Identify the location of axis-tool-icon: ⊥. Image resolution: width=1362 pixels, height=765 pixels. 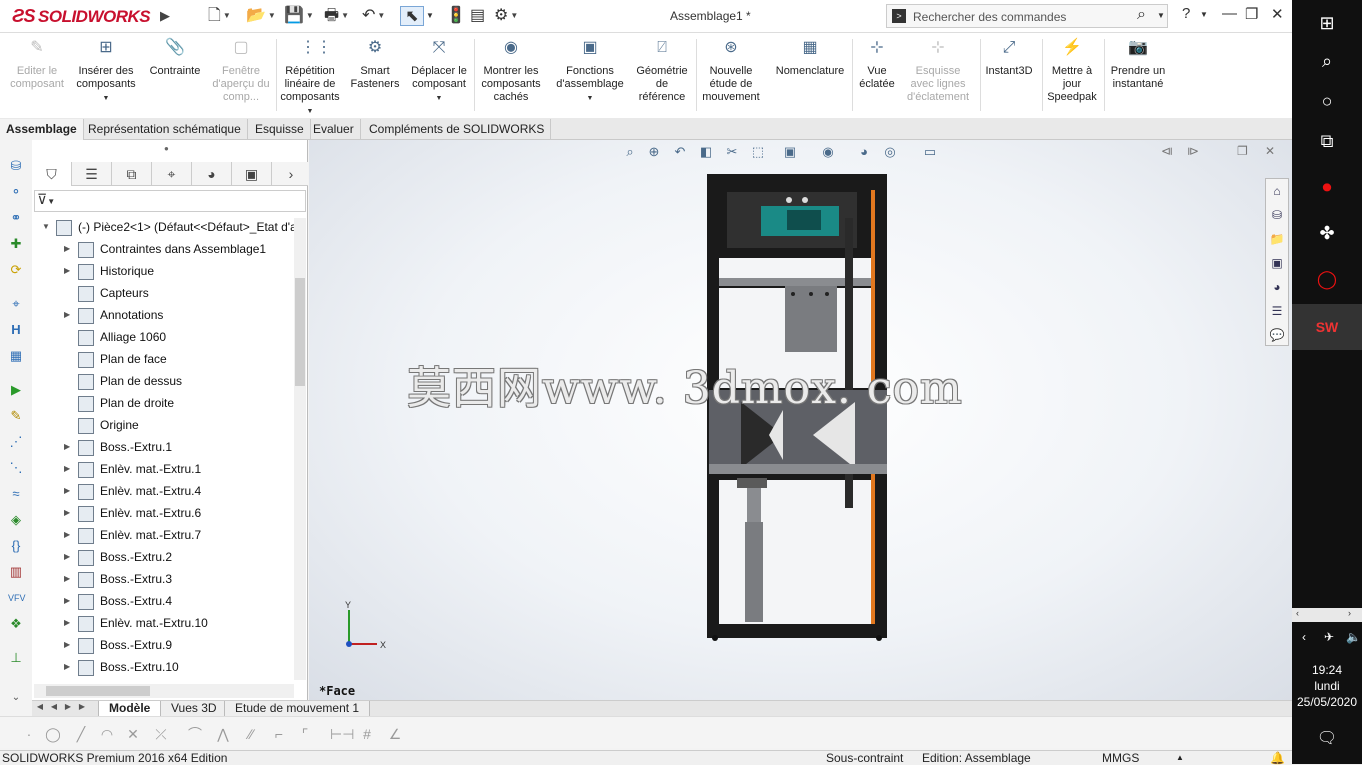
(16, 658).